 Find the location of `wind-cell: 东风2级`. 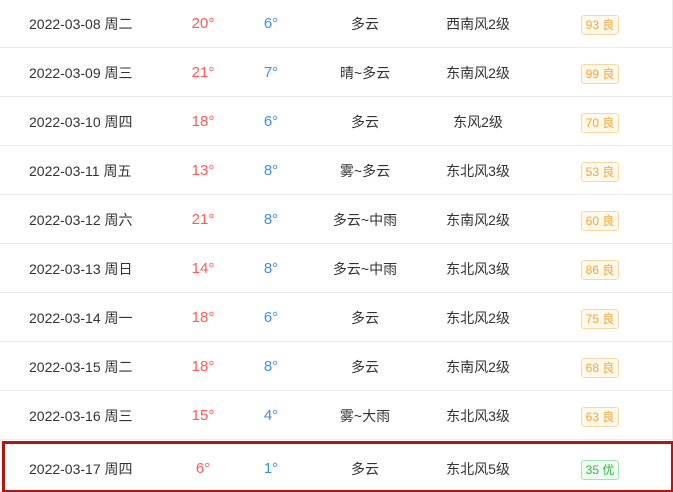

wind-cell: 东风2级 is located at coordinates (478, 122).